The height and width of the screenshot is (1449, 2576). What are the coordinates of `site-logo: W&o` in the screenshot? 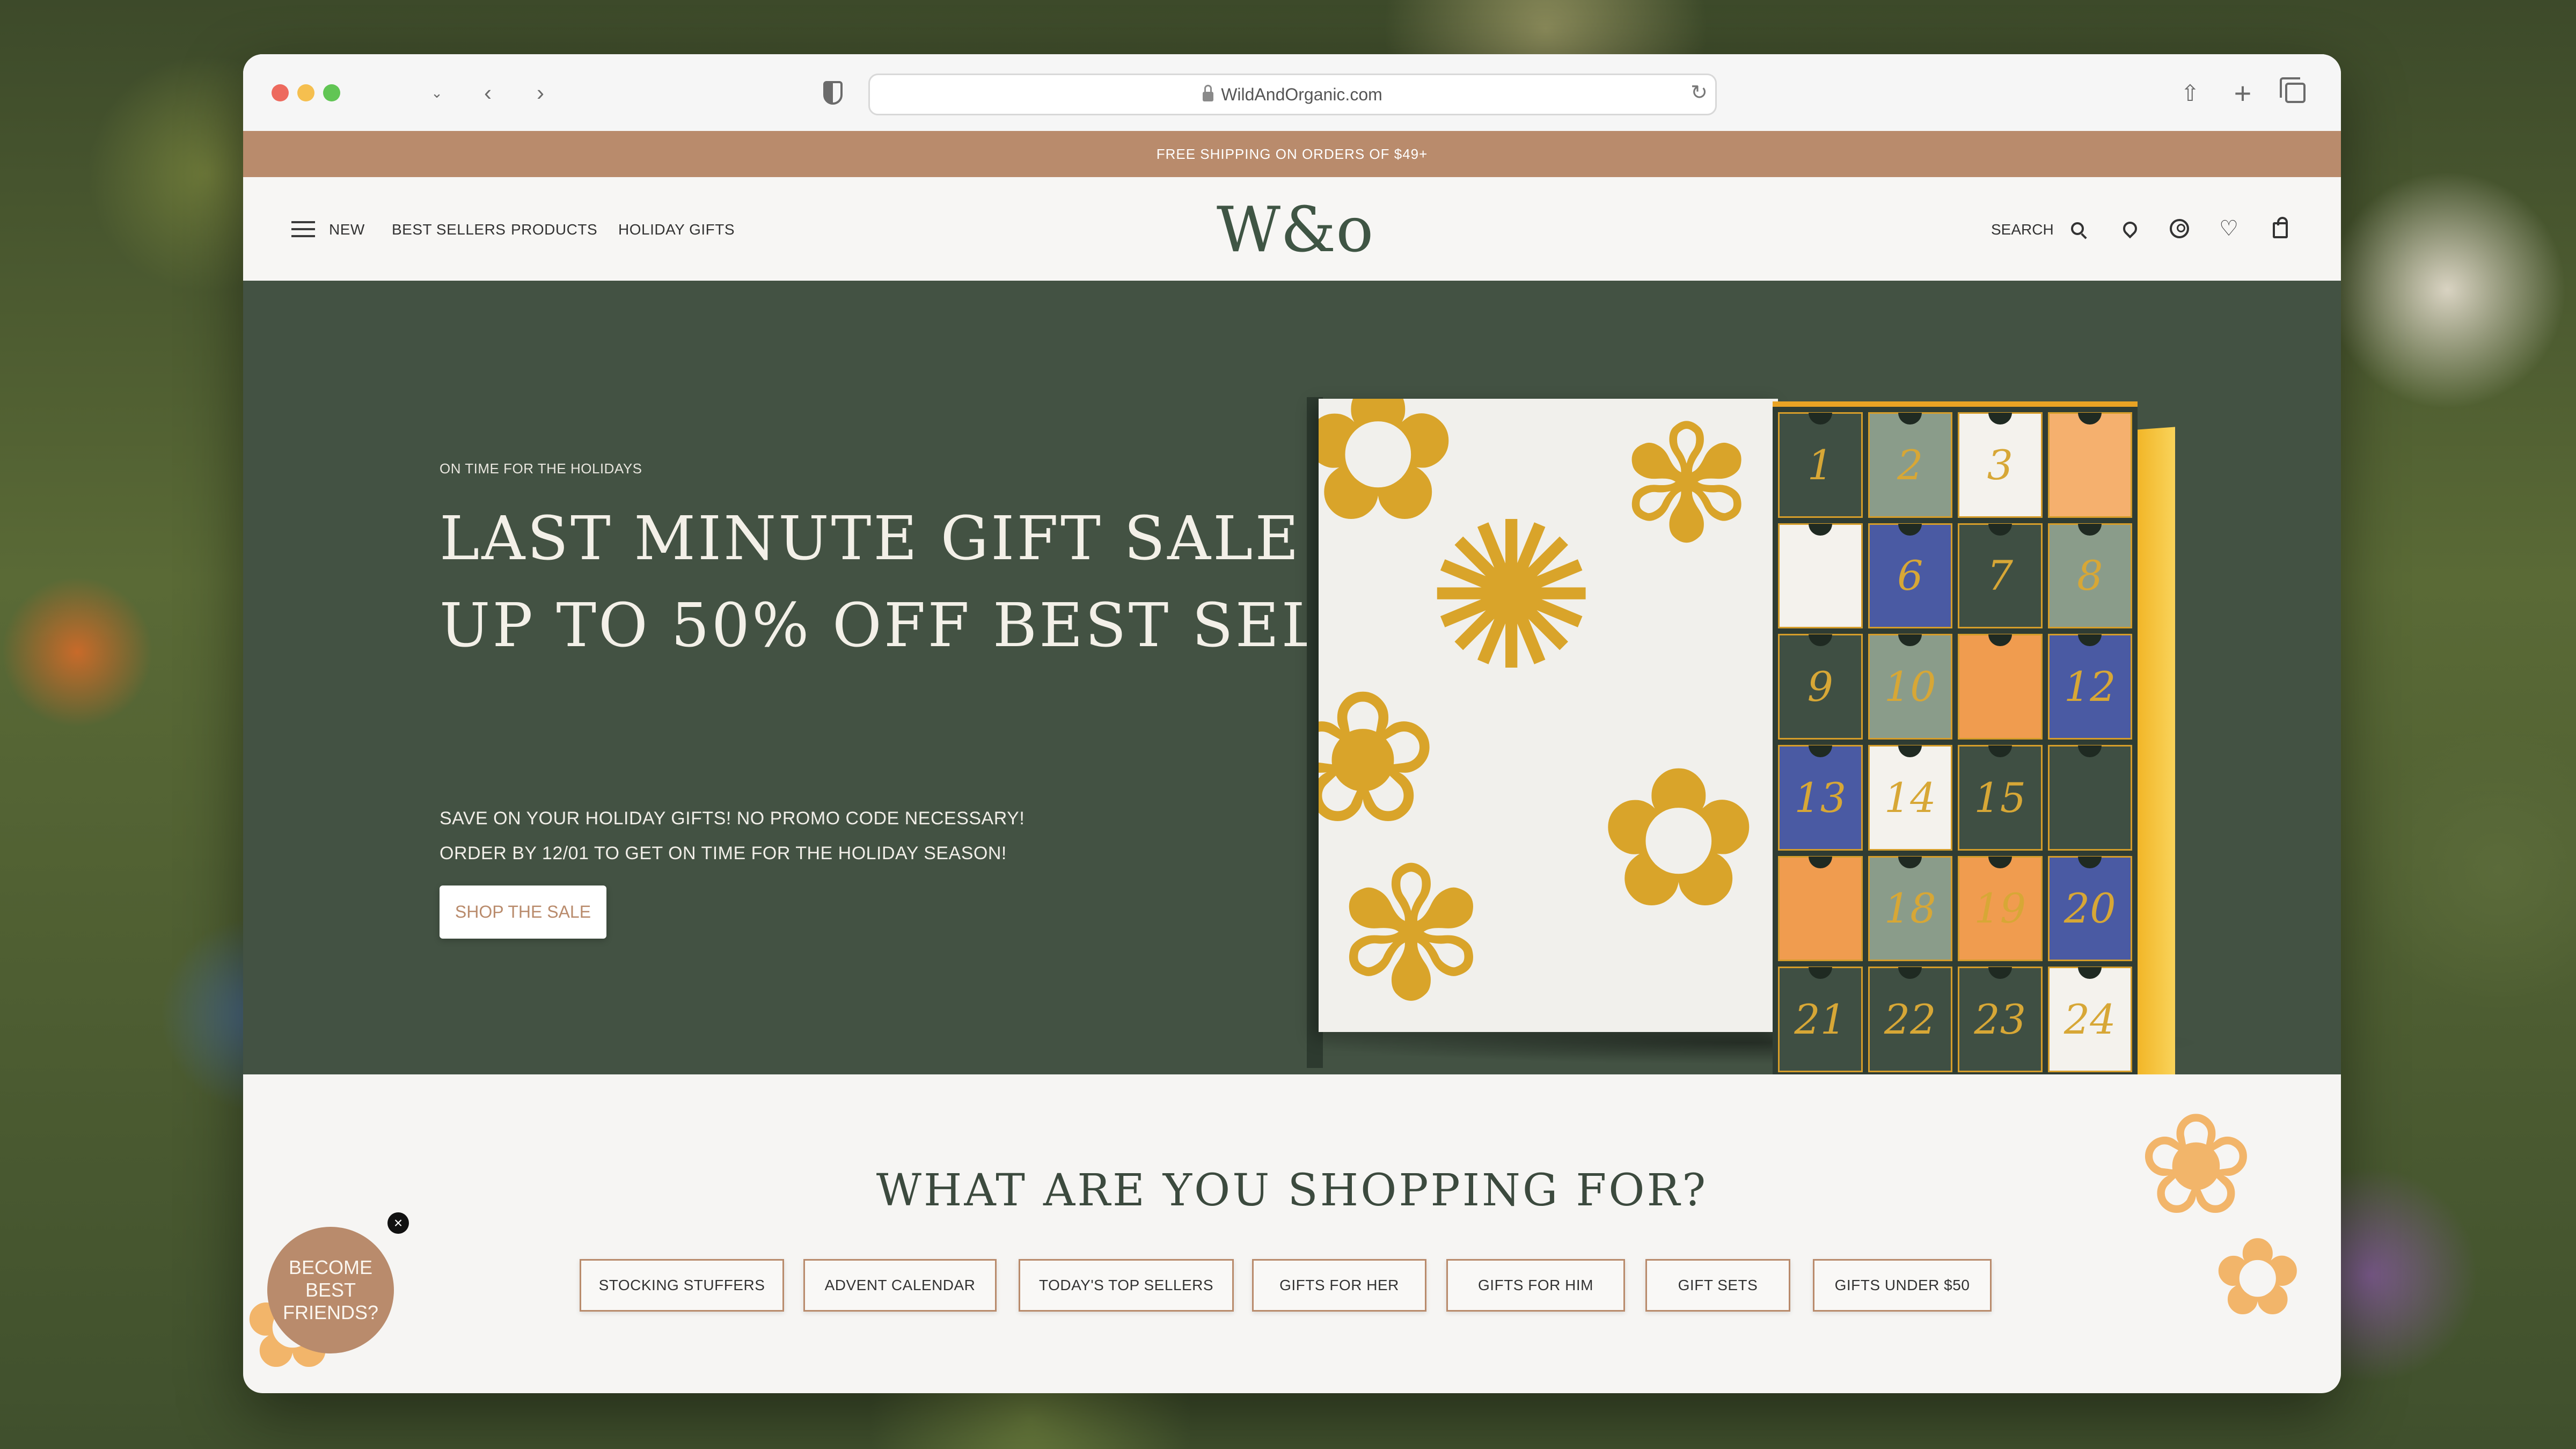 It's located at (1295, 229).